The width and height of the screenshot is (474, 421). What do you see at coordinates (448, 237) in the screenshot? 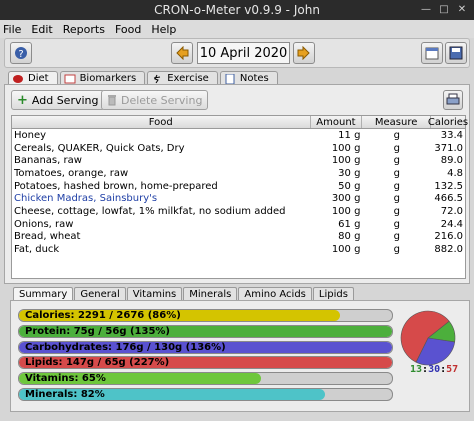
I see `calories-cell: 216.0` at bounding box center [448, 237].